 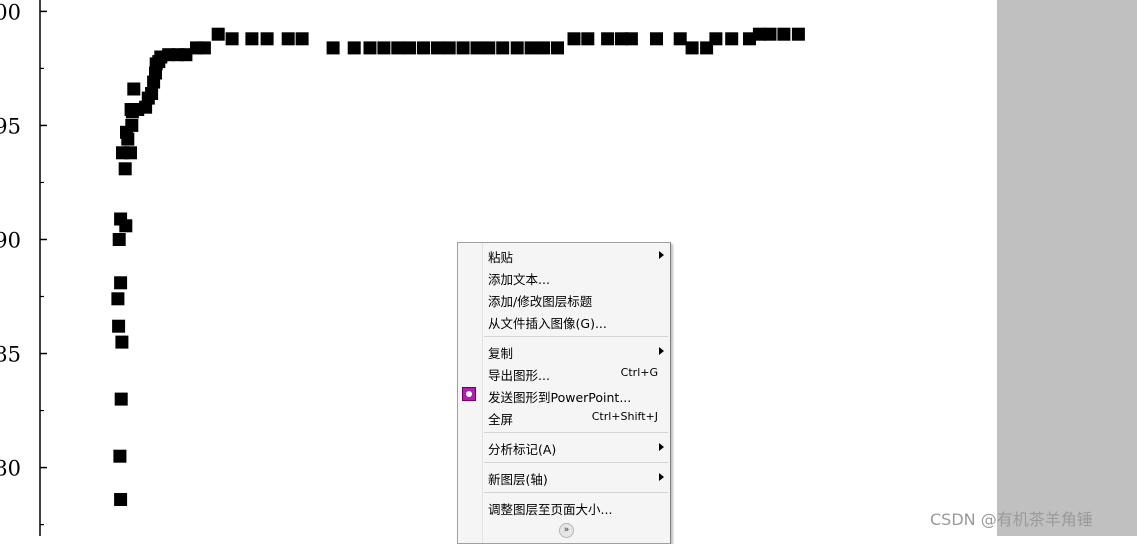 What do you see at coordinates (1011, 519) in the screenshot?
I see `watermark: CSDN @有机茶羊角锤` at bounding box center [1011, 519].